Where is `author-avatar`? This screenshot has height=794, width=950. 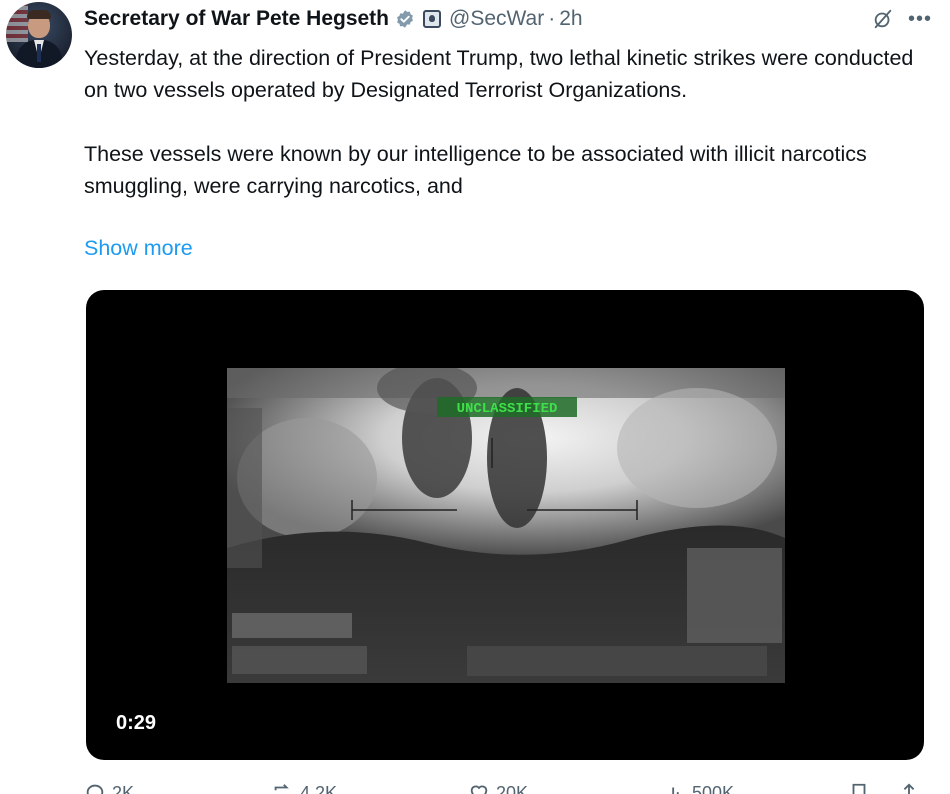
author-avatar is located at coordinates (39, 35).